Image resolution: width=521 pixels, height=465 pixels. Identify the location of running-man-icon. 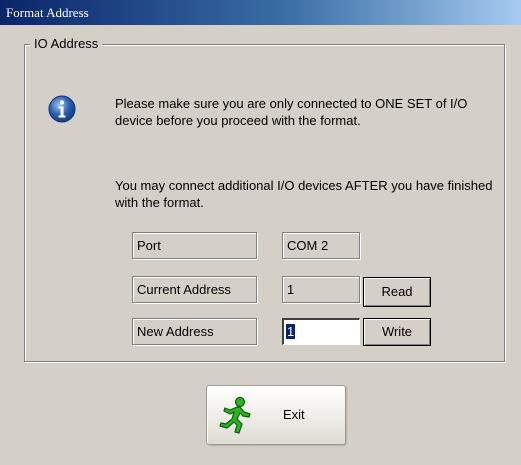
(235, 415).